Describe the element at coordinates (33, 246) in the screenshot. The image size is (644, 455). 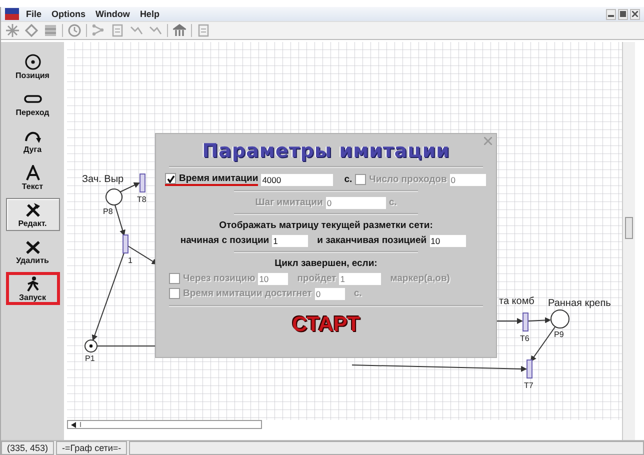
I see `cross-icon` at that location.